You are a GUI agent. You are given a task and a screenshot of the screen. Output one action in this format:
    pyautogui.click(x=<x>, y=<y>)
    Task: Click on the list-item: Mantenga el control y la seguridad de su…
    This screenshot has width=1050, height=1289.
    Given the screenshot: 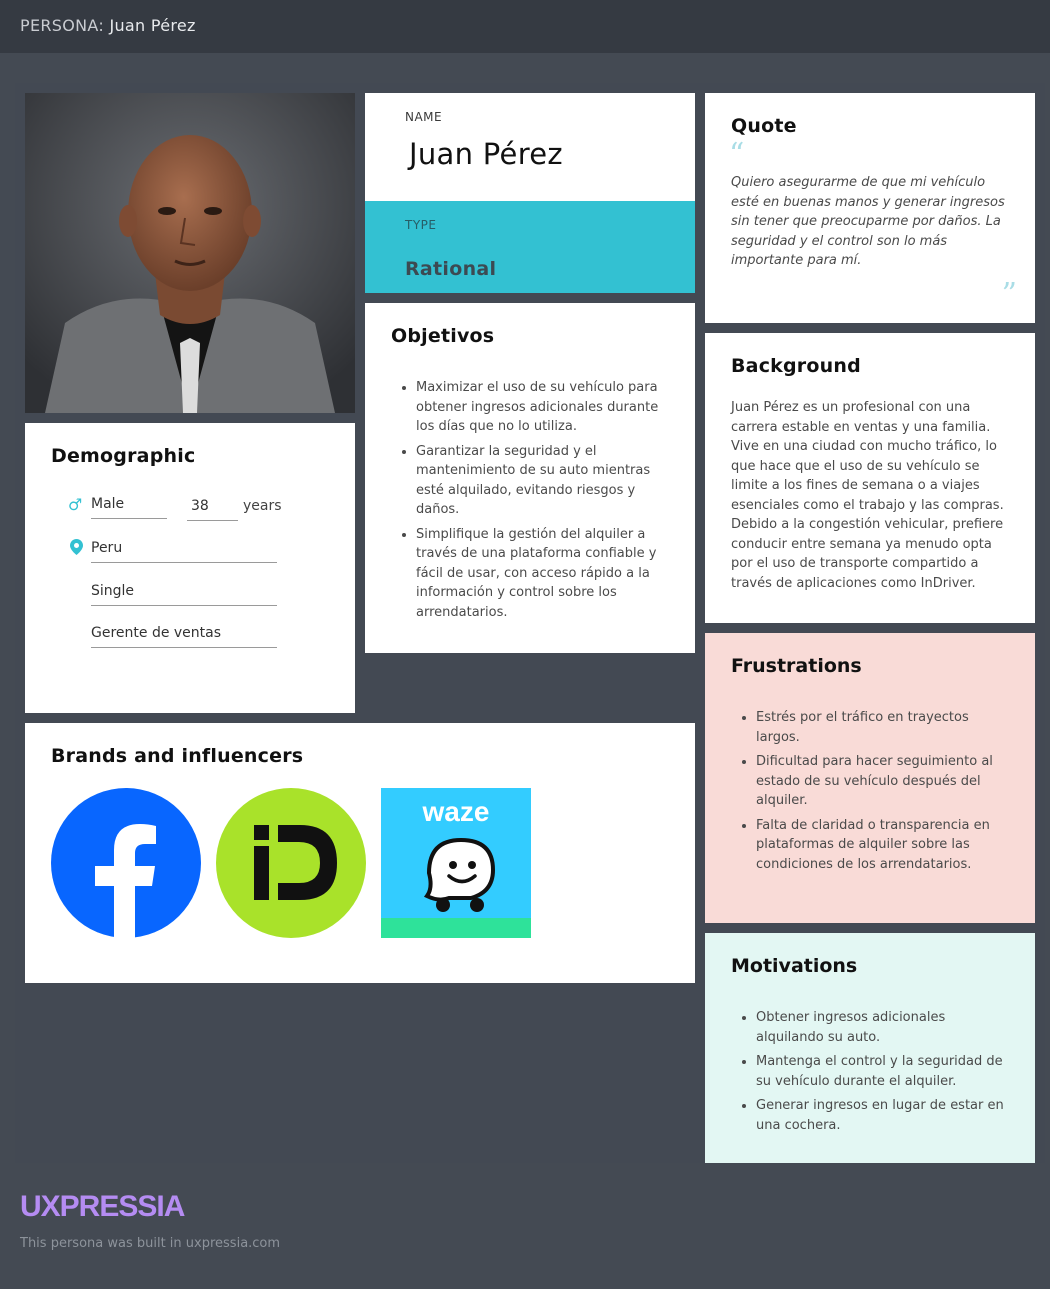 What is the action you would take?
    pyautogui.click(x=886, y=1071)
    